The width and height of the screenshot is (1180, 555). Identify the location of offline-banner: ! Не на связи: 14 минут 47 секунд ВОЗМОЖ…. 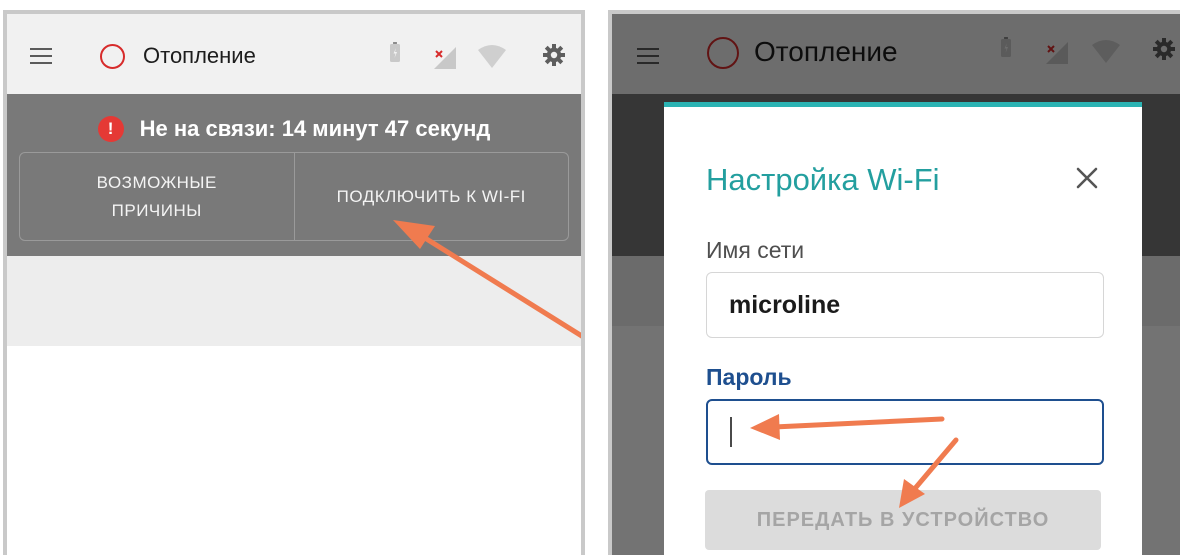
(294, 175).